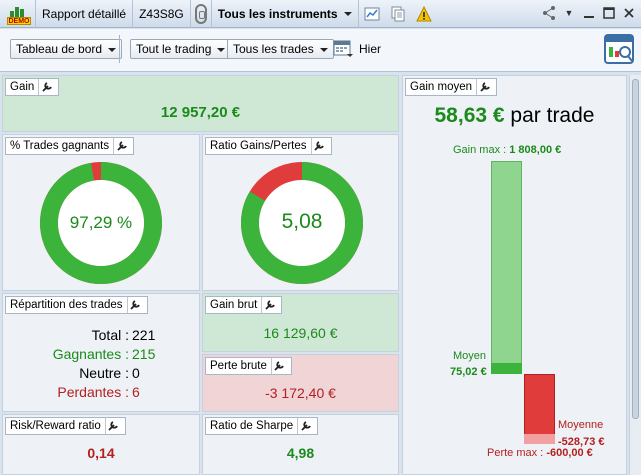 This screenshot has width=641, height=475. Describe the element at coordinates (66, 49) in the screenshot. I see `dashboard-dropdown: Tableau de bord` at that location.